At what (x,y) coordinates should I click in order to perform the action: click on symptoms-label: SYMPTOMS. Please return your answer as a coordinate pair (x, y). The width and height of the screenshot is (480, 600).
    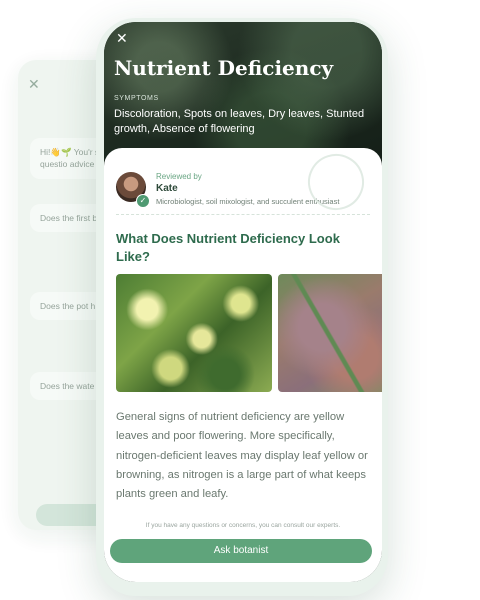
    Looking at the image, I should click on (136, 98).